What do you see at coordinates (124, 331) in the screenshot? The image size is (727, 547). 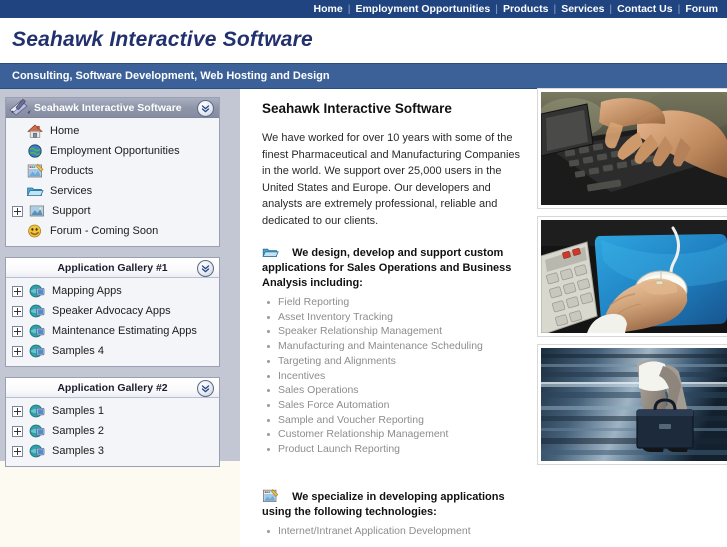 I see `sidebar-item-label: Maintenance Estimating Apps` at bounding box center [124, 331].